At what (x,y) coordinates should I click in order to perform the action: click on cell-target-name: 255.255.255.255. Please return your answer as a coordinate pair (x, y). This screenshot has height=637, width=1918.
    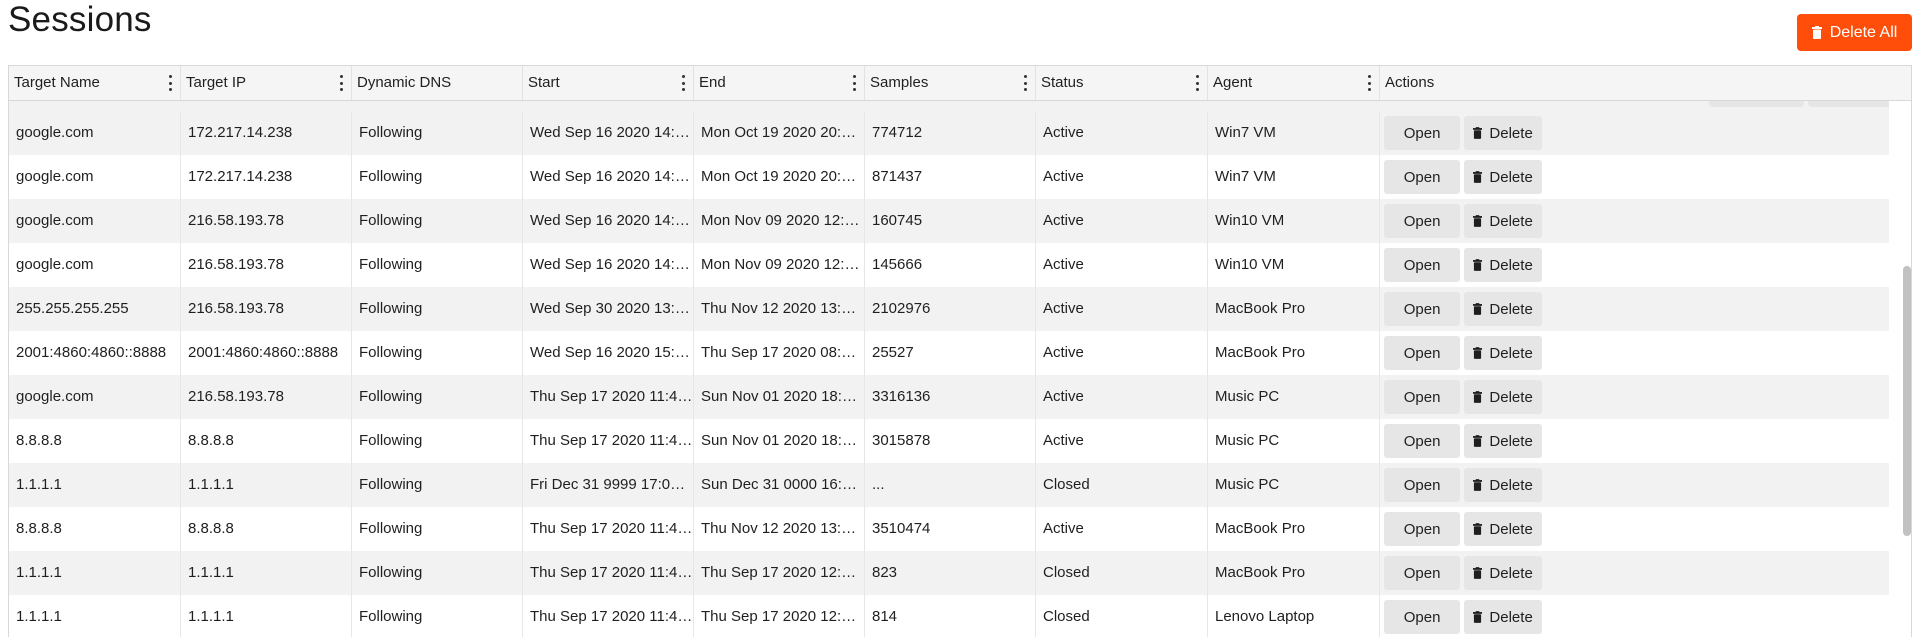
    Looking at the image, I should click on (95, 309).